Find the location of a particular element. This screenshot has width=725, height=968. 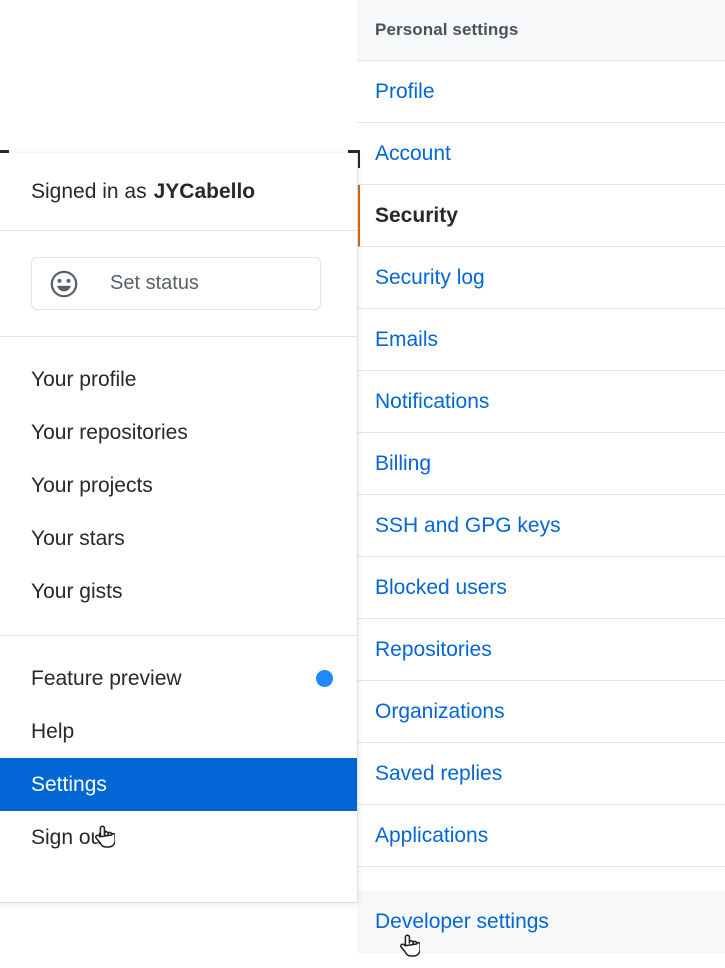

menu-item-your-repositories: Your repositories is located at coordinates (178, 432).